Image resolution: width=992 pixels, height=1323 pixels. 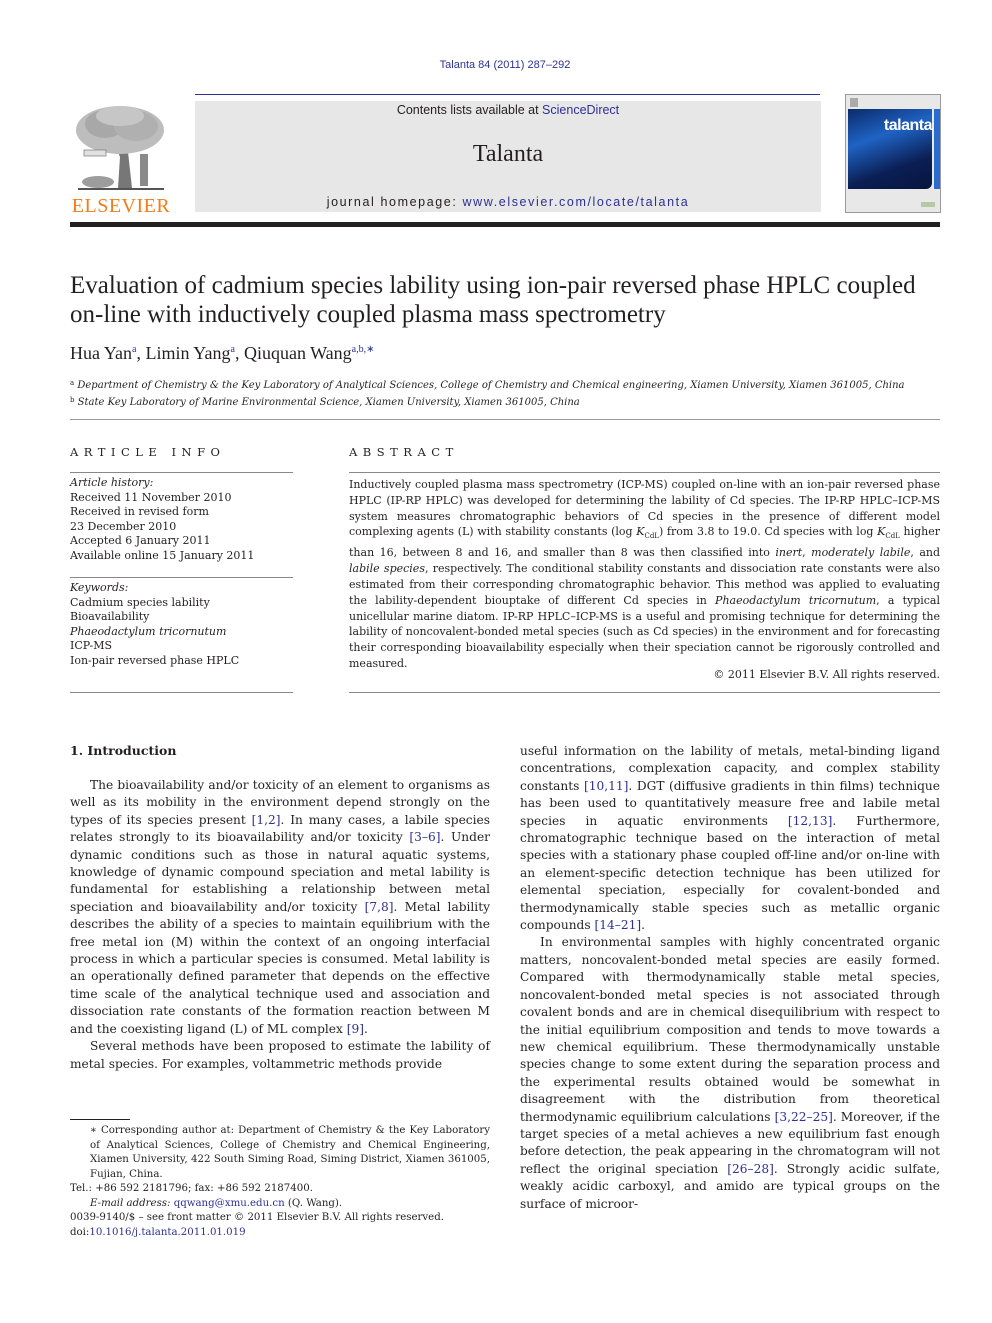 What do you see at coordinates (130, 1203) in the screenshot?
I see `email-label: E-mail address:` at bounding box center [130, 1203].